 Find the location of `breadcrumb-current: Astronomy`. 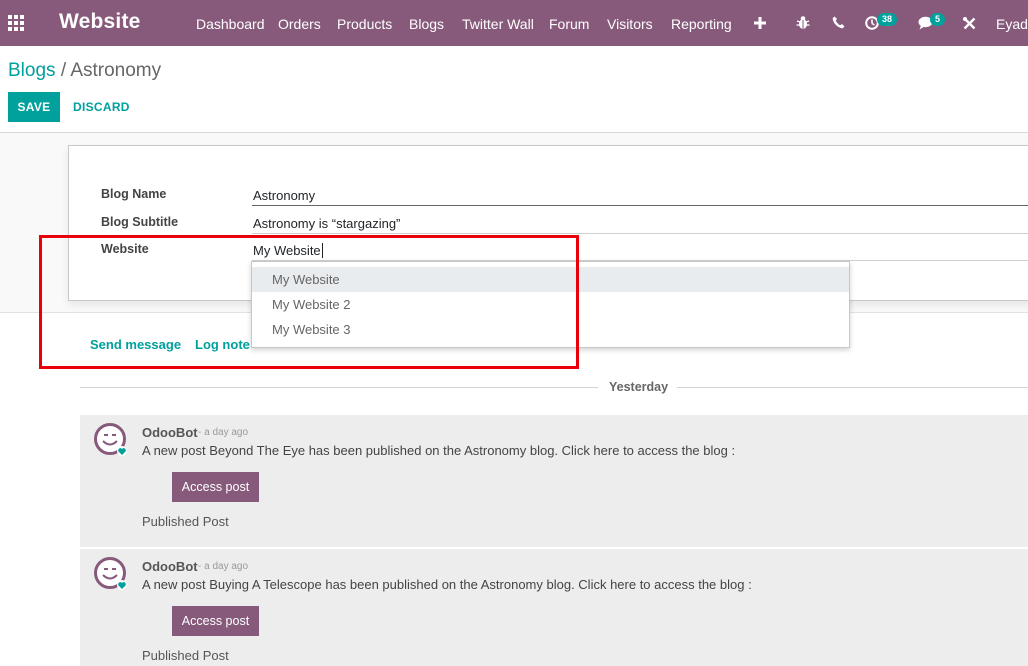

breadcrumb-current: Astronomy is located at coordinates (116, 70).